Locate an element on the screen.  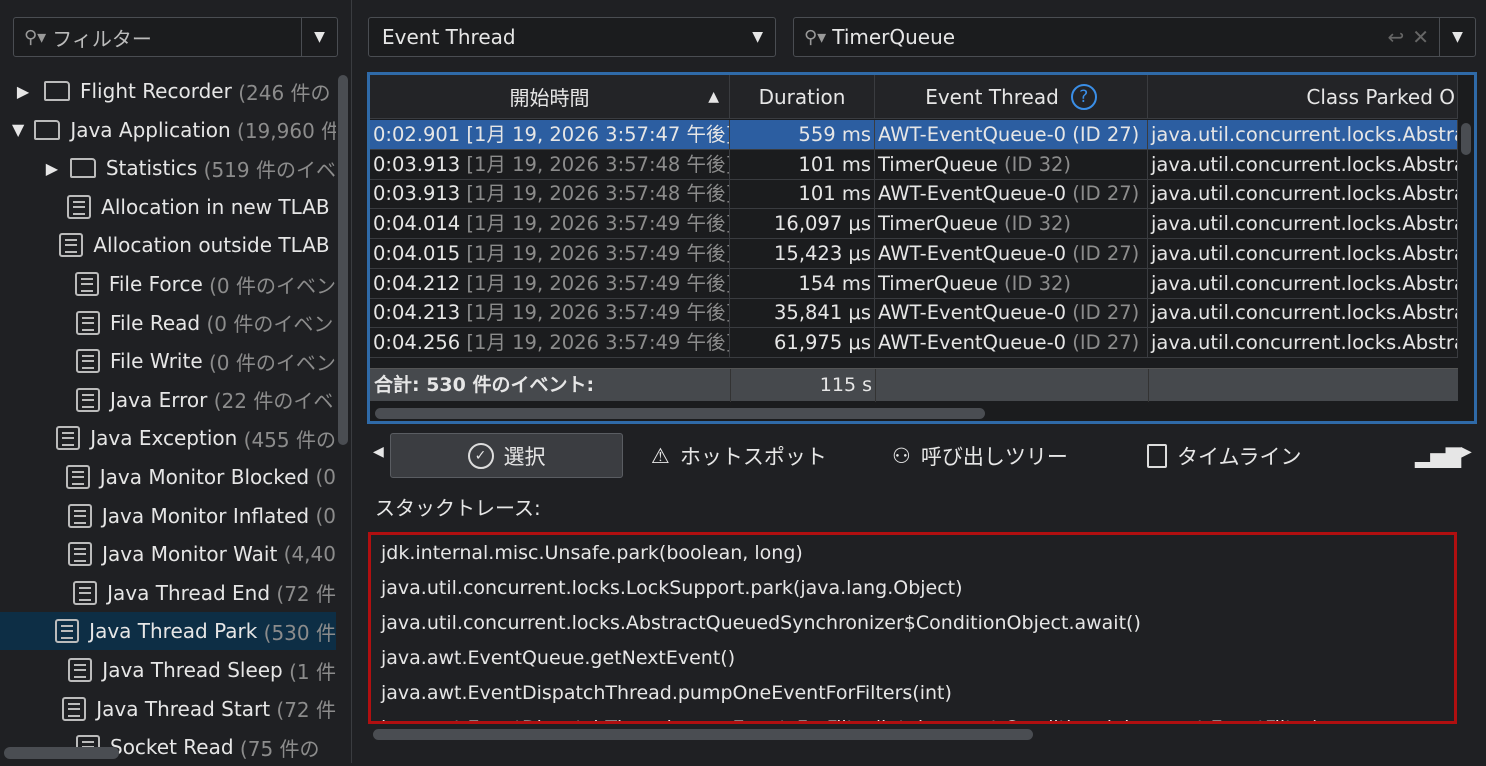
column-header-event-thread: Event Thread ? is located at coordinates (1011, 97).